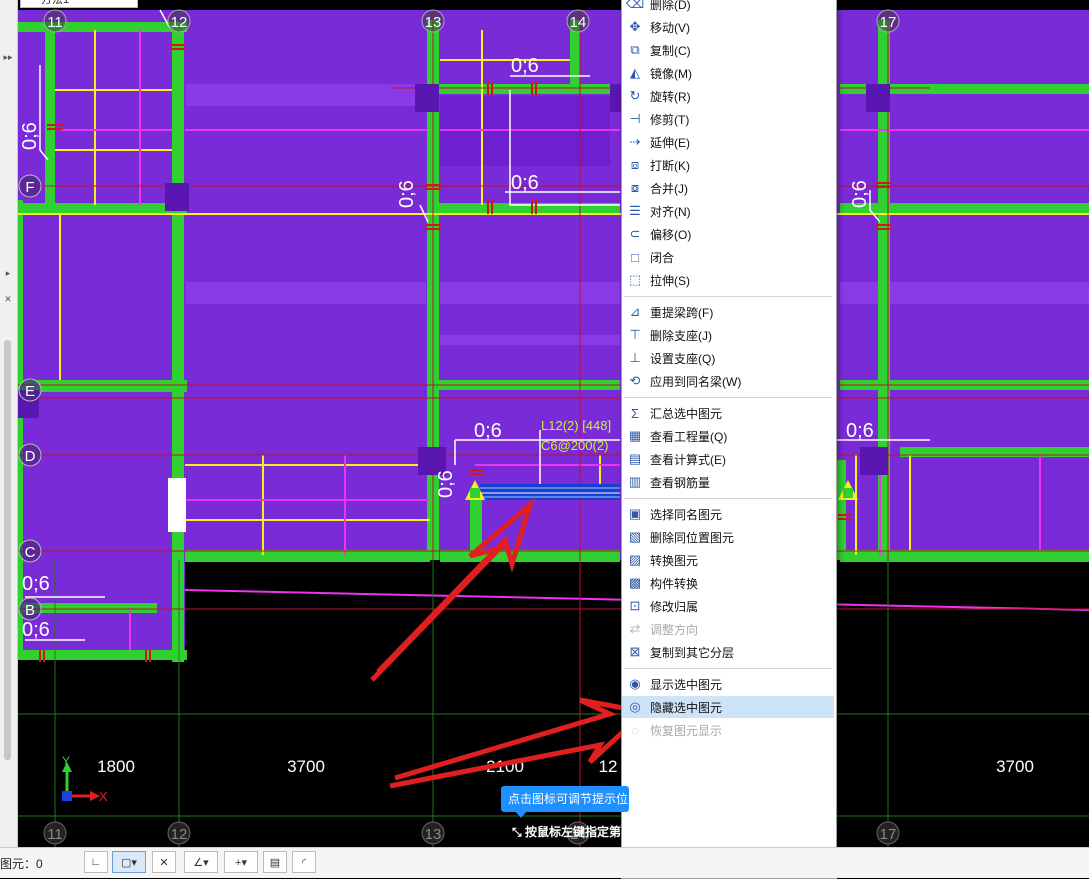 The width and height of the screenshot is (1089, 879). What do you see at coordinates (30, 456) in the screenshot?
I see `row-axis-label: D` at bounding box center [30, 456].